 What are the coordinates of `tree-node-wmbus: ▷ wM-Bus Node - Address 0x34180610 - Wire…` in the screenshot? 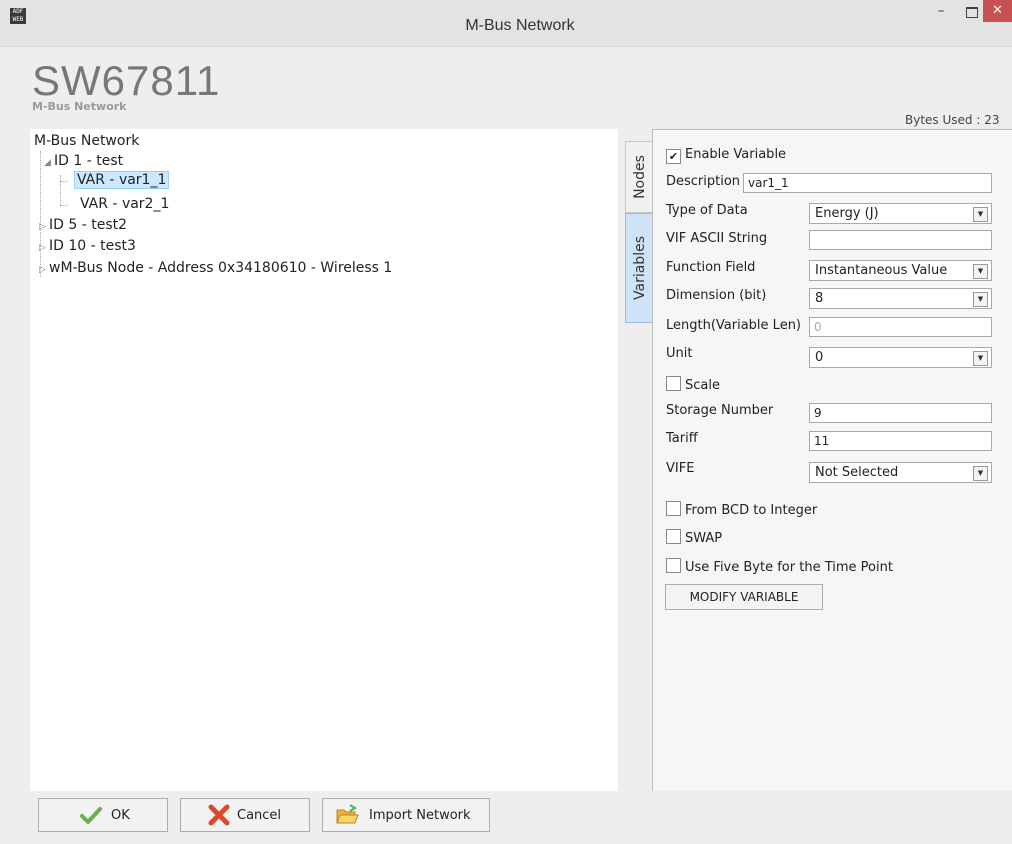 It's located at (215, 268).